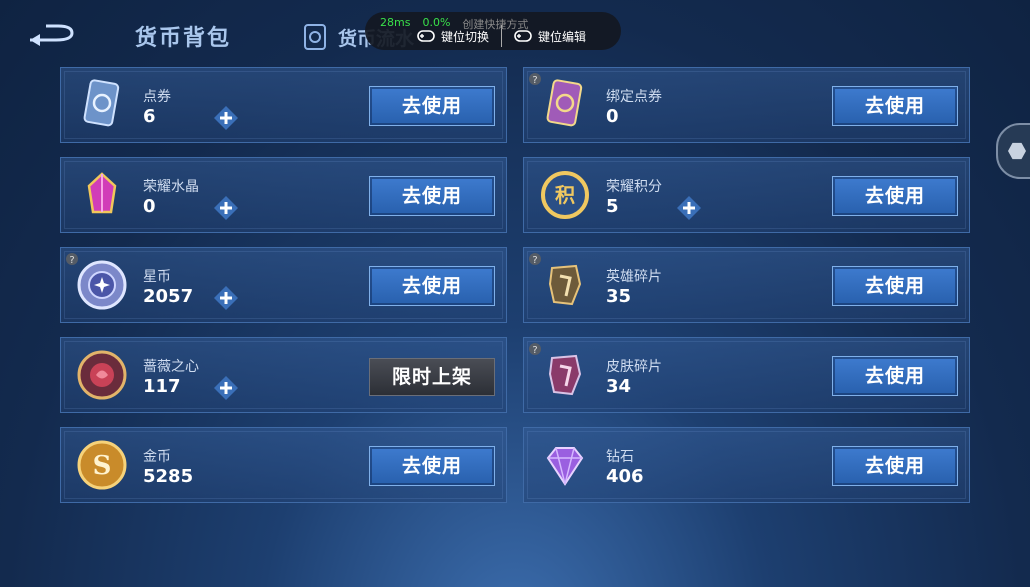 This screenshot has width=1030, height=587. I want to click on hexagon-icon, so click(1017, 151).